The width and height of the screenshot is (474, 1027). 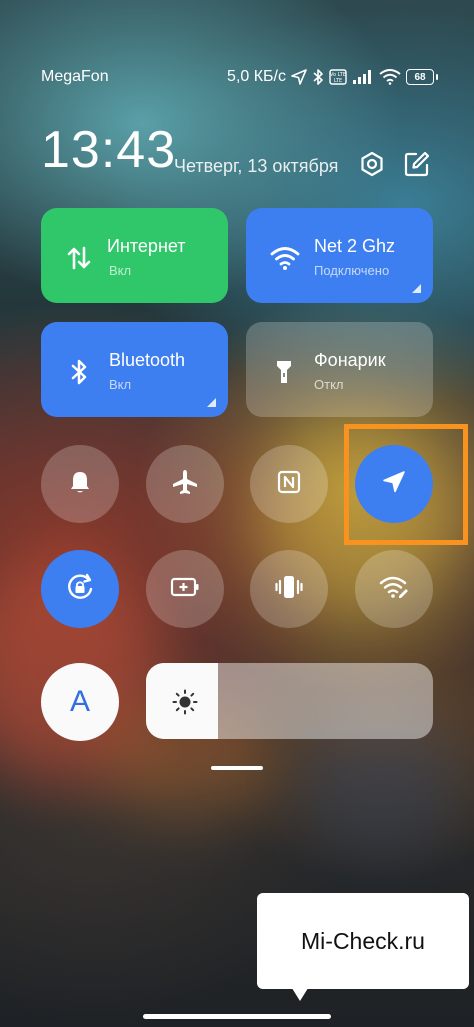 What do you see at coordinates (363, 77) in the screenshot?
I see `signal-icon` at bounding box center [363, 77].